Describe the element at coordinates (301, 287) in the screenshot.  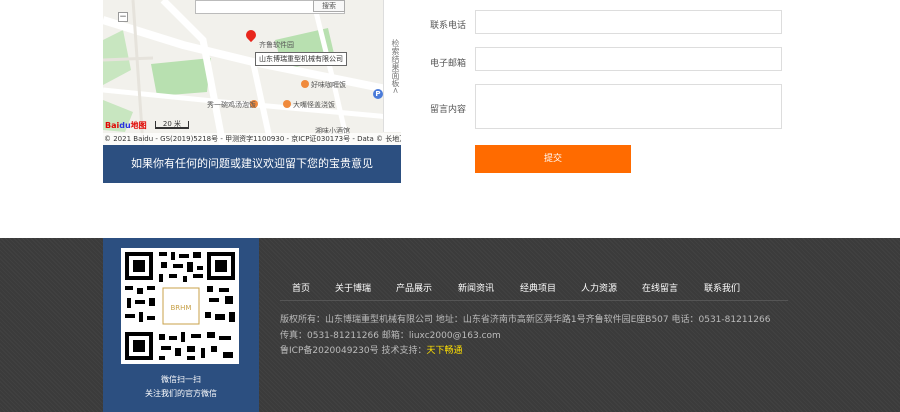
I see `footer-nav-home: 首页` at that location.